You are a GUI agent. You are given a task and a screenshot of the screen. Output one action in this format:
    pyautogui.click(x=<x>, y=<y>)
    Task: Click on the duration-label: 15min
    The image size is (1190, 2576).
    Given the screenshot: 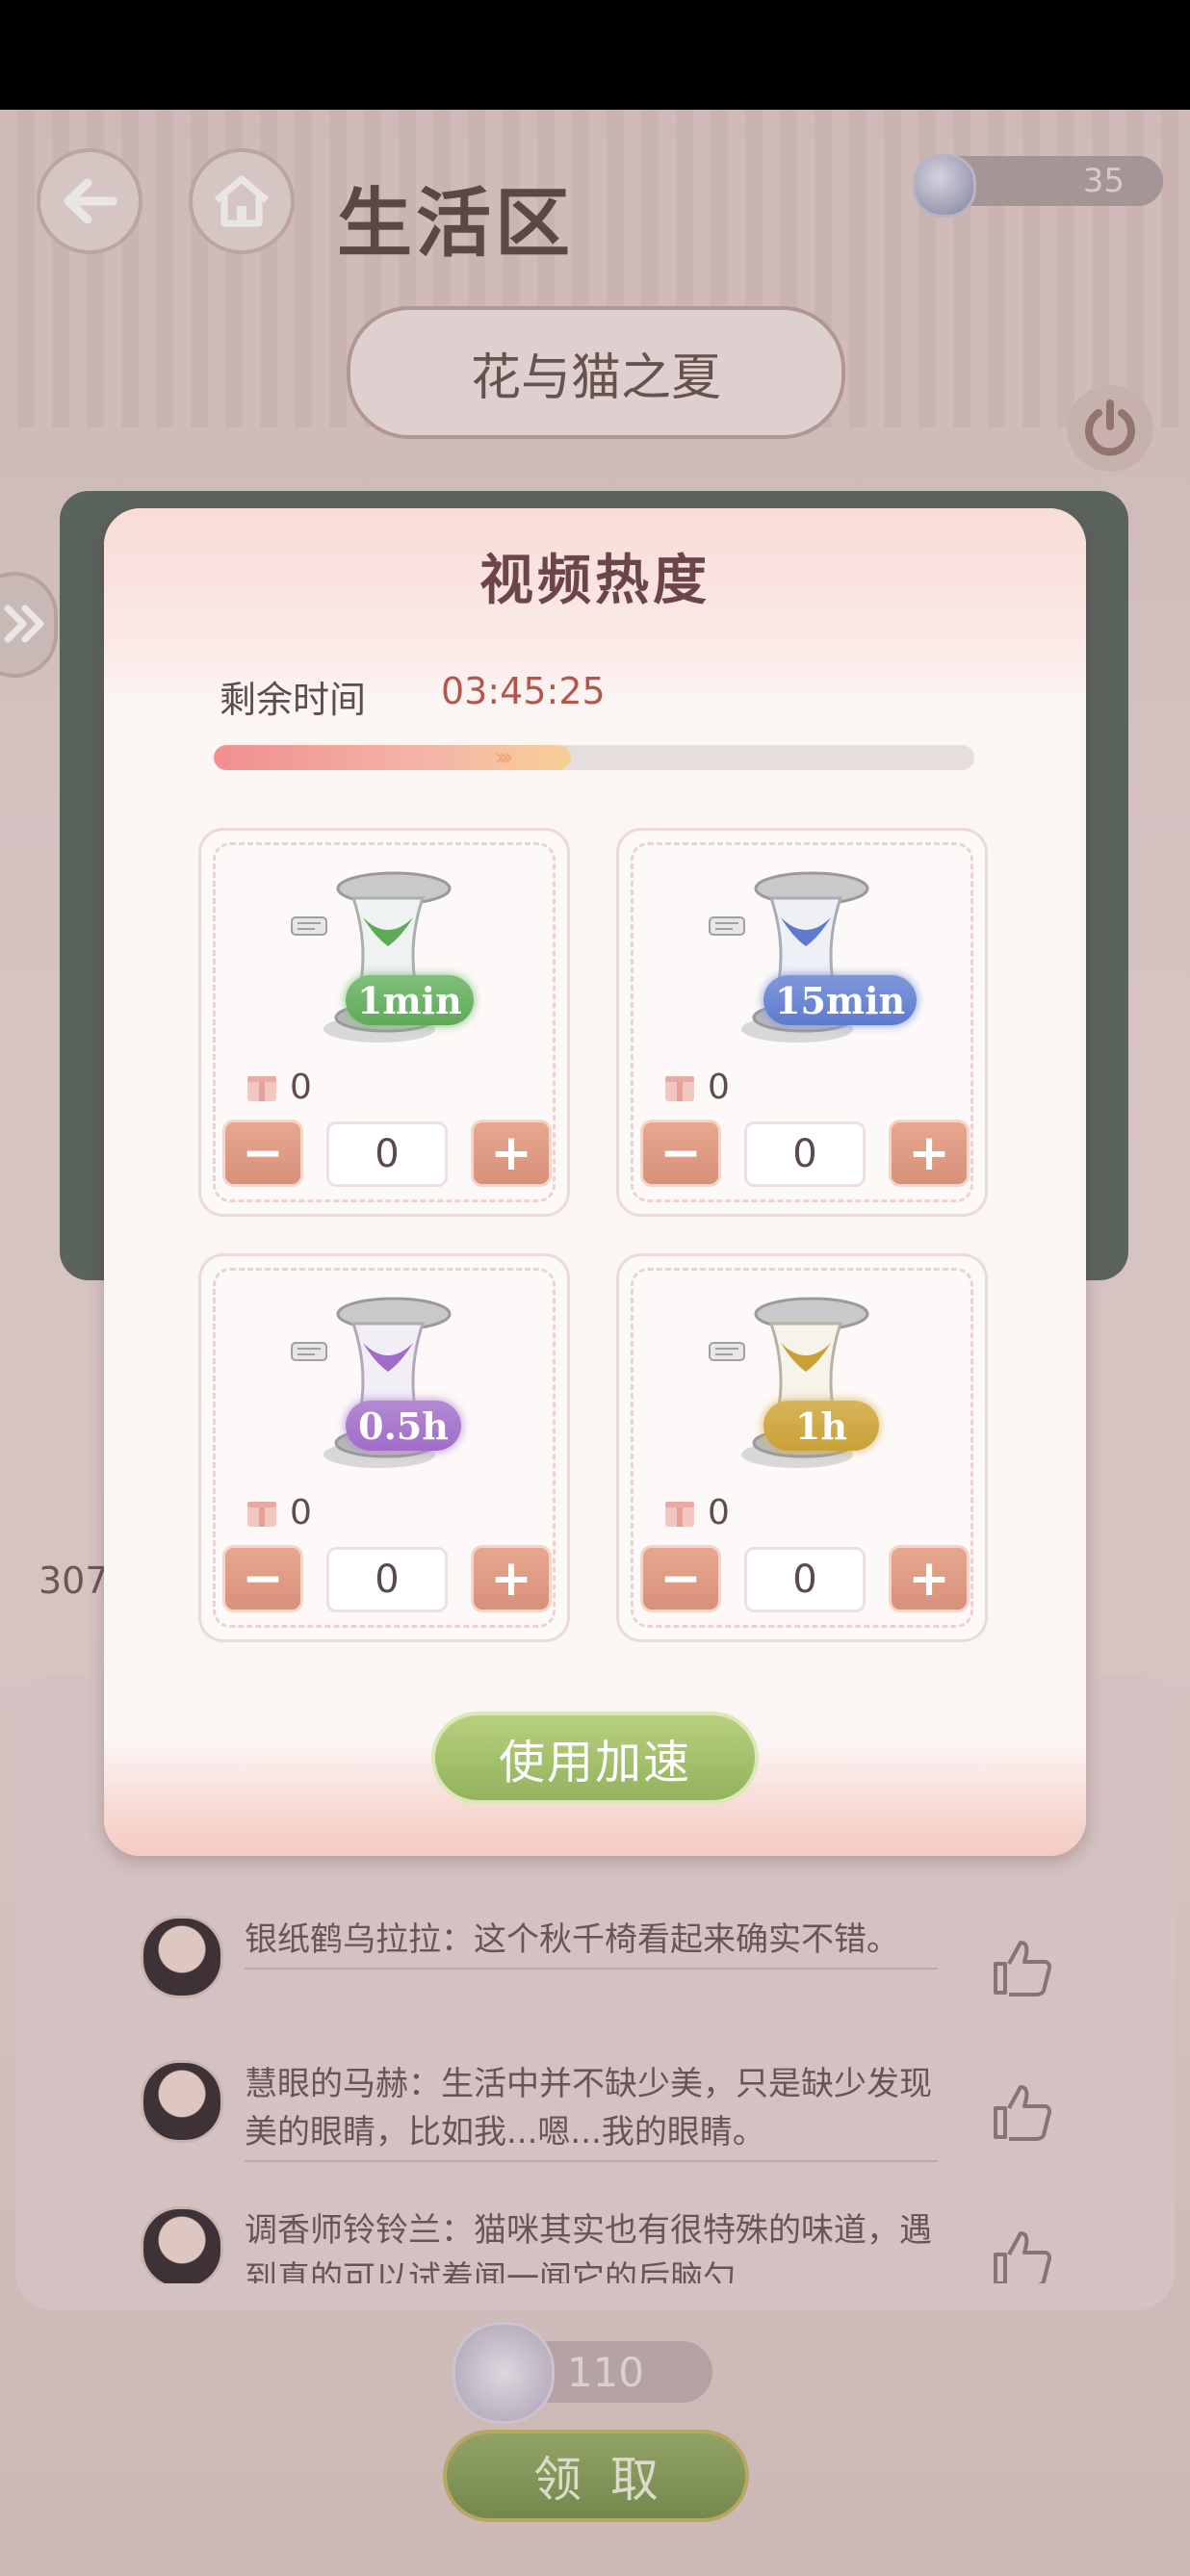 What is the action you would take?
    pyautogui.click(x=841, y=1000)
    